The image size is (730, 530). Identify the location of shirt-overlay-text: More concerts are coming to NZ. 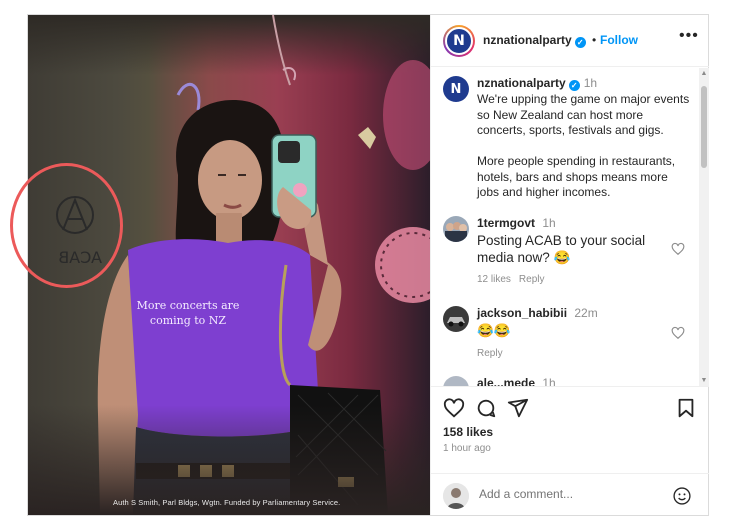
(188, 313).